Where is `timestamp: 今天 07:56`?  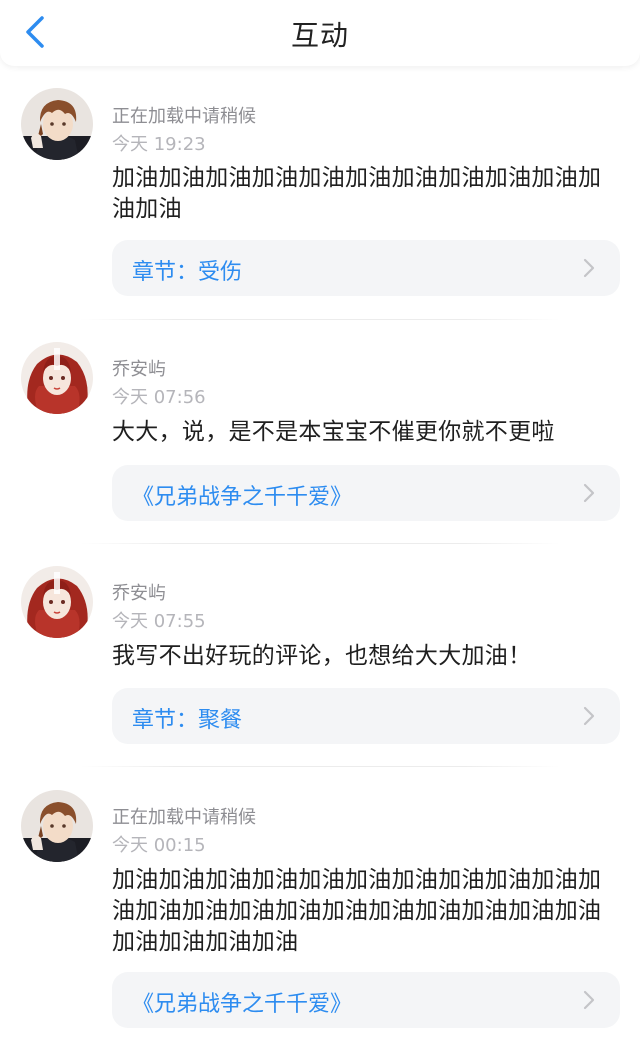
timestamp: 今天 07:56 is located at coordinates (159, 397).